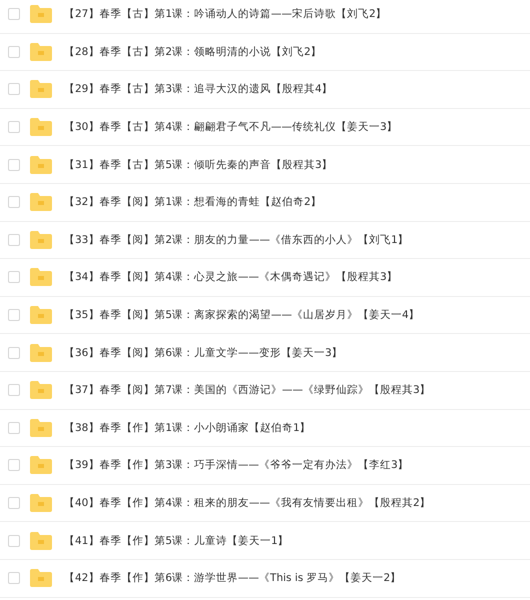  Describe the element at coordinates (198, 89) in the screenshot. I see `file-name: 【29】春季【古】第3课：追寻大汉的遗风【殷程其4】` at that location.